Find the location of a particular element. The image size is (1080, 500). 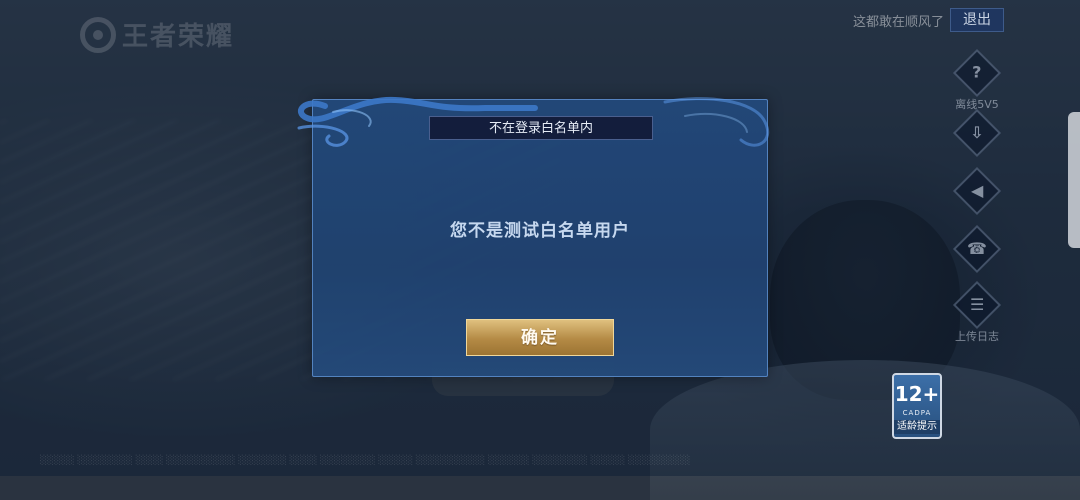

side-item-service: ☎ is located at coordinates (977, 249).